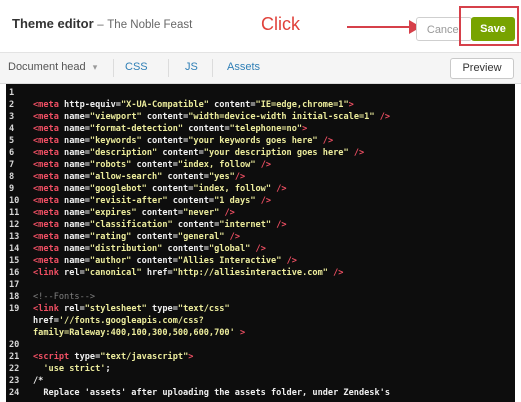  I want to click on annotation-highlight-box, so click(489, 26).